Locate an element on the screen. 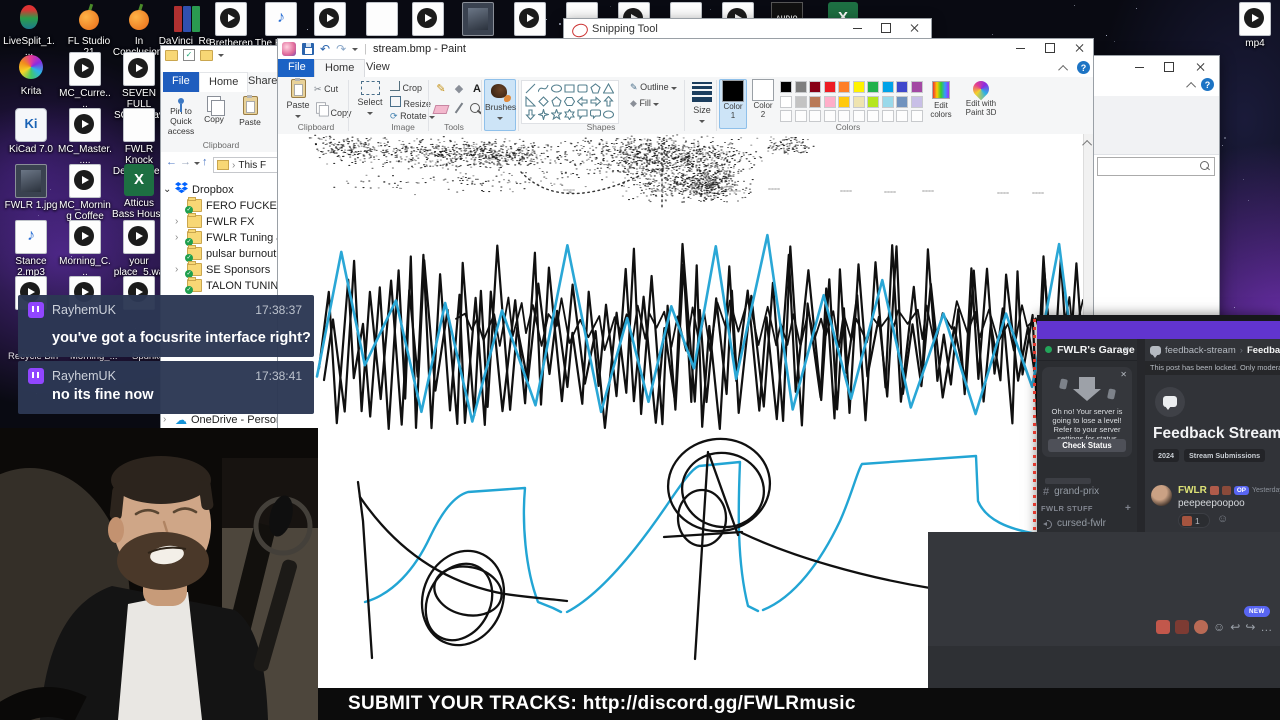 Image resolution: width=1280 pixels, height=720 pixels. undo-icon: ↶ is located at coordinates (325, 49).